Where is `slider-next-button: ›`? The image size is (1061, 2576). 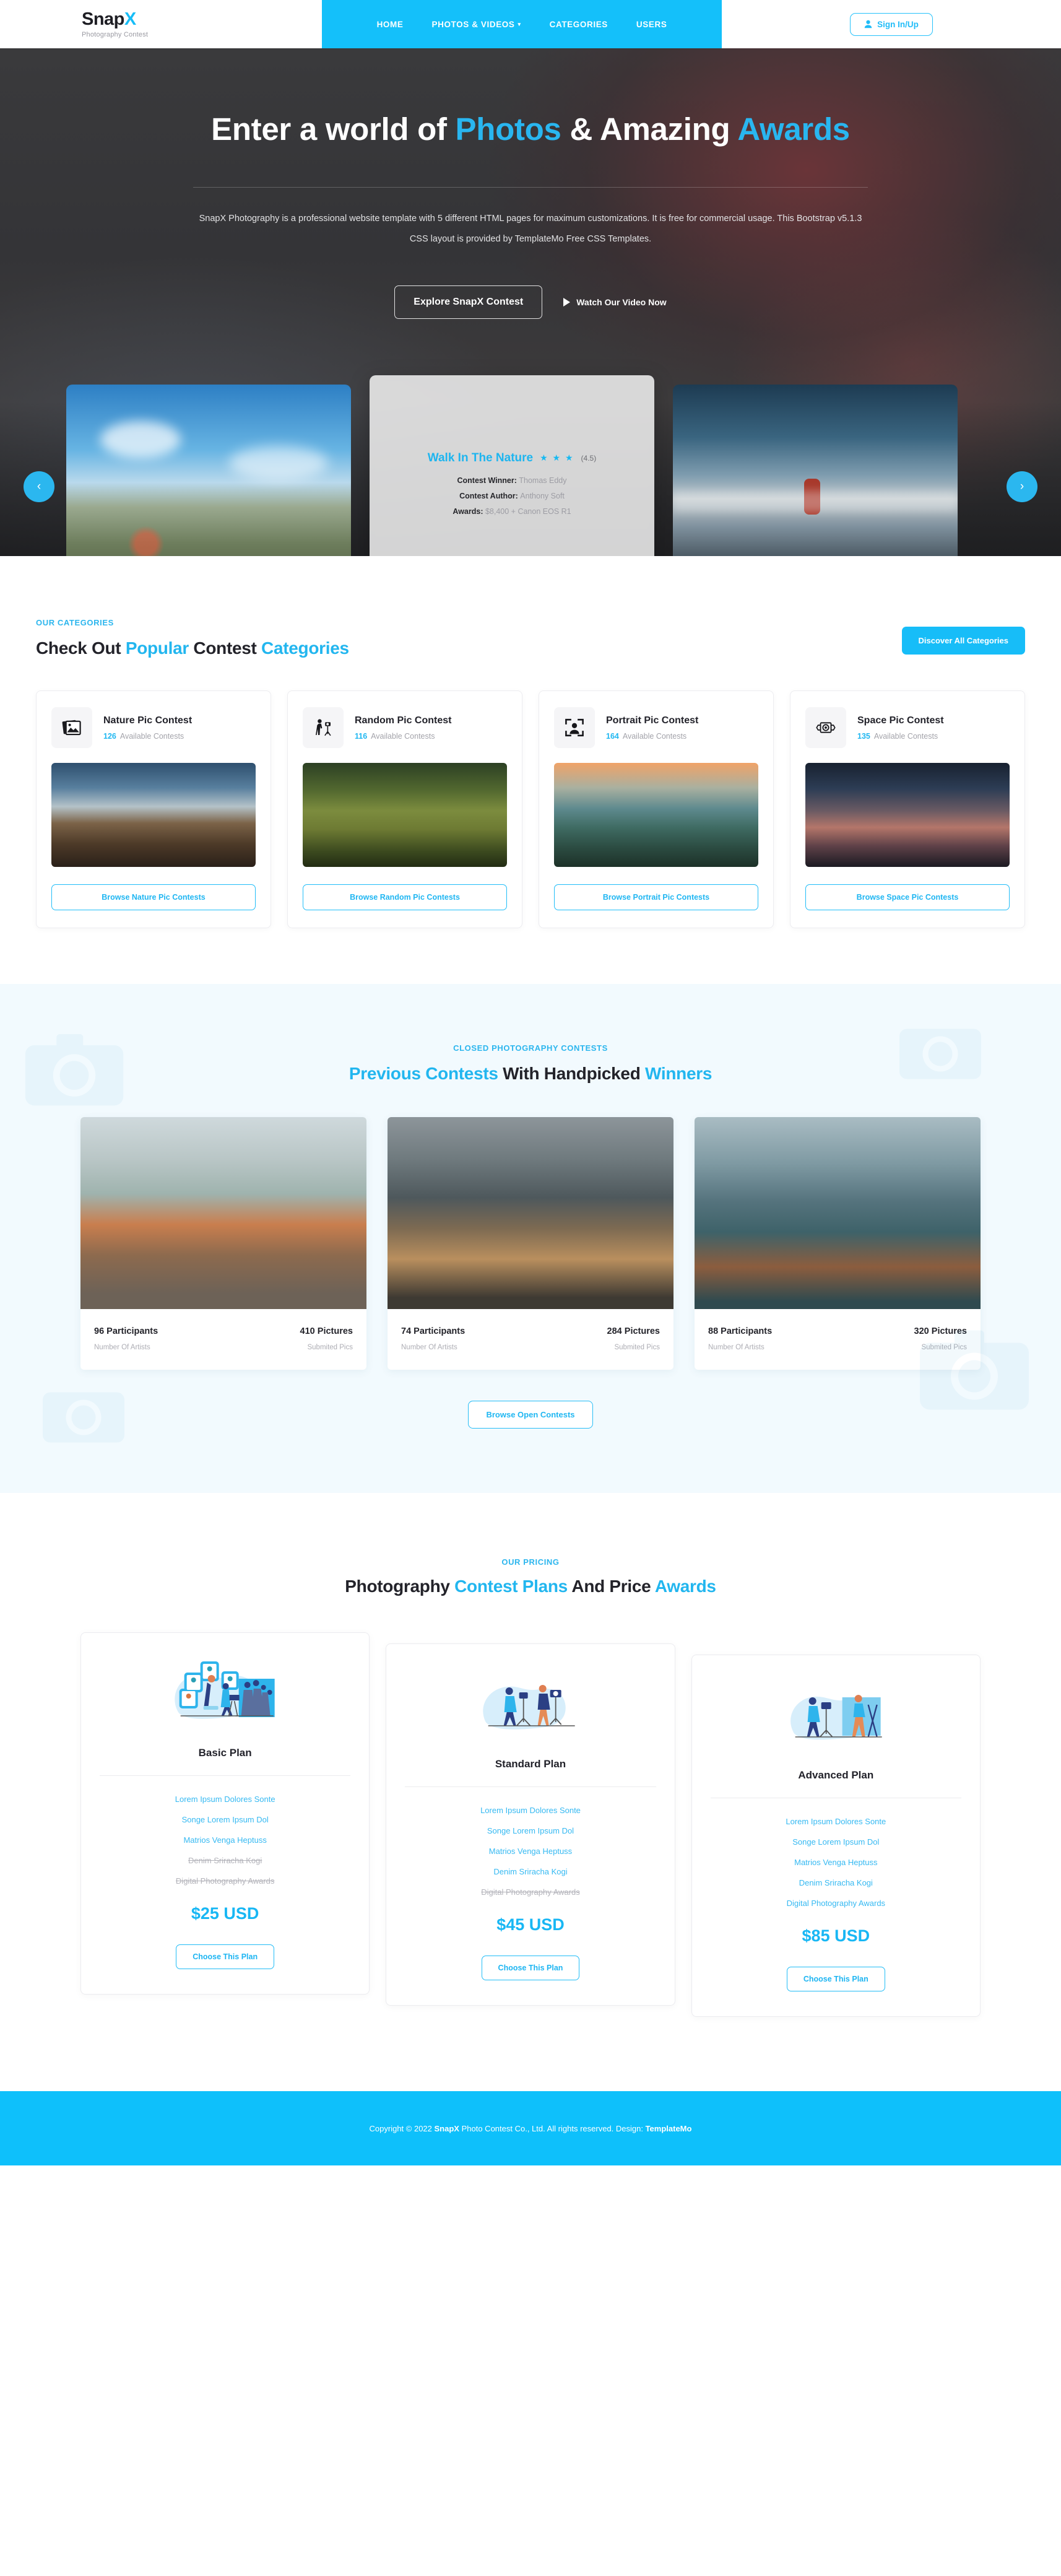
slider-next-button: › is located at coordinates (1022, 486).